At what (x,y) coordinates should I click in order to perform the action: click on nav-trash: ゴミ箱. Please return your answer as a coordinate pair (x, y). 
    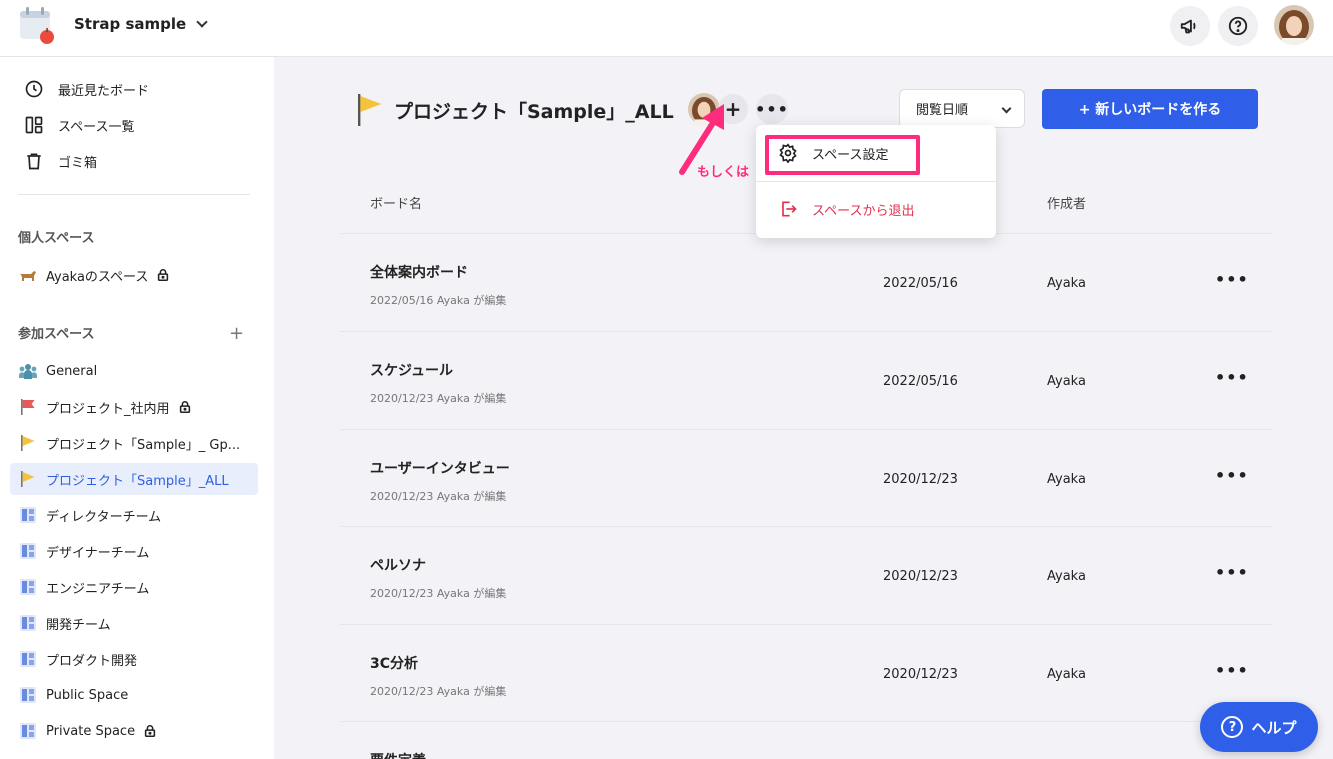
    Looking at the image, I should click on (60, 161).